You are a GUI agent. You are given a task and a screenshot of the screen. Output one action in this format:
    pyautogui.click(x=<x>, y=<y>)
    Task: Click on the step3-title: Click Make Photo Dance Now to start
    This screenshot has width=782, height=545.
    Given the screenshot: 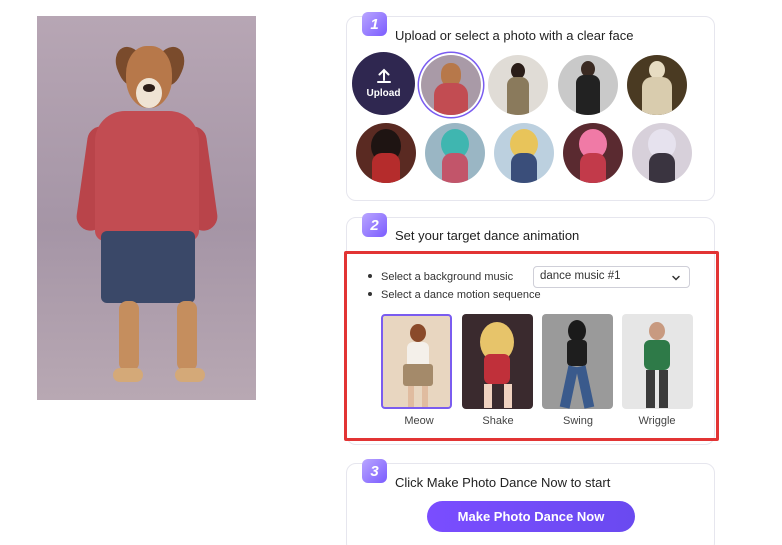 What is the action you would take?
    pyautogui.click(x=503, y=482)
    